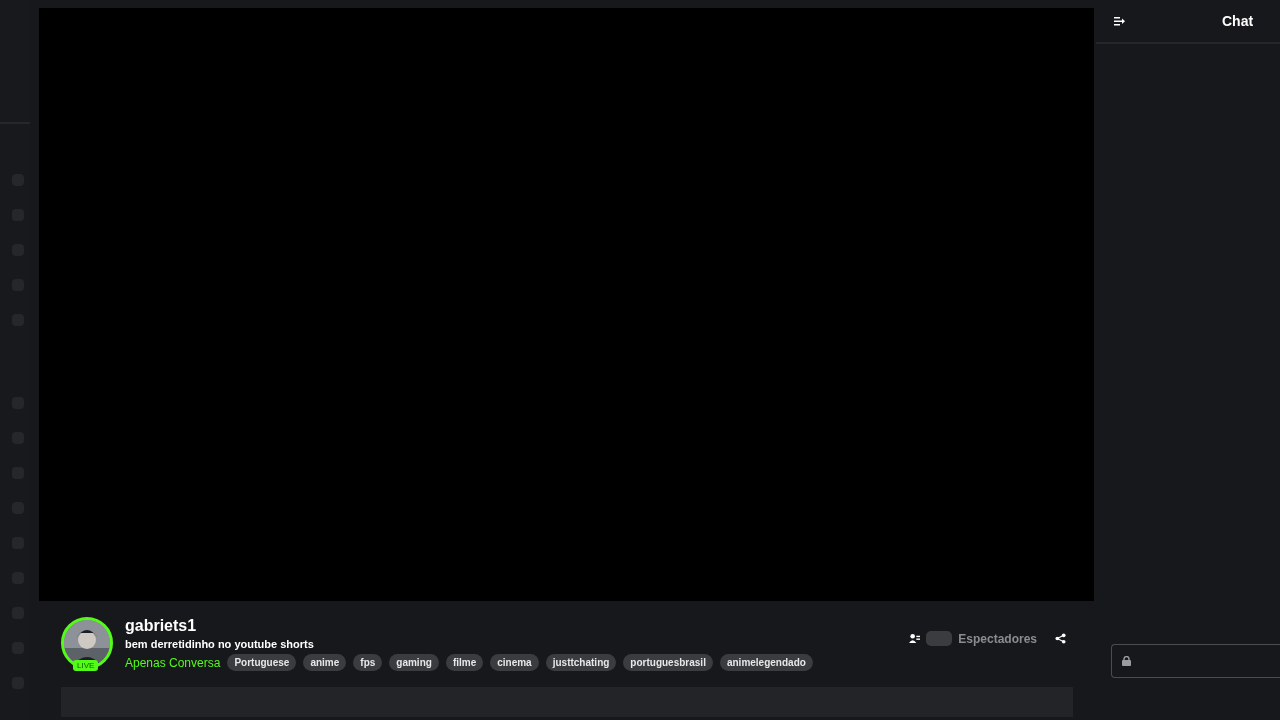 The height and width of the screenshot is (720, 1280). What do you see at coordinates (514, 662) in the screenshot?
I see `tag: cinema` at bounding box center [514, 662].